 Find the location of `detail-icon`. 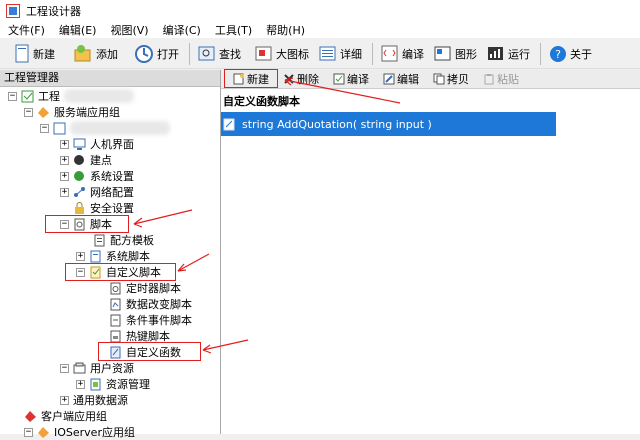

detail-icon is located at coordinates (327, 53).